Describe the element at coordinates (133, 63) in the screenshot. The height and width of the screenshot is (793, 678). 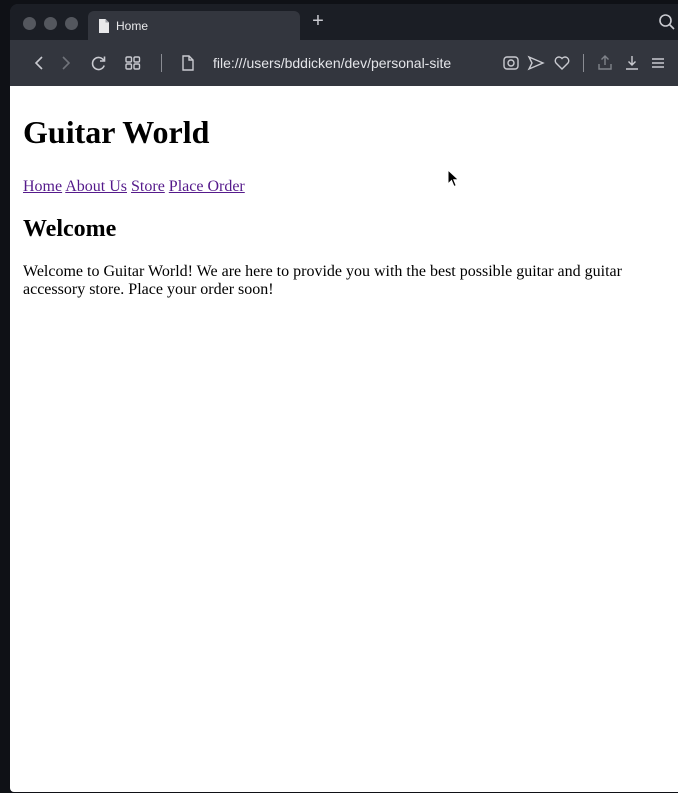
I see `speed-dial-icon` at that location.